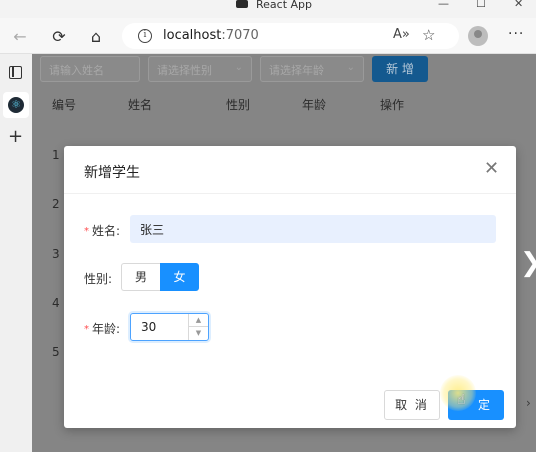  Describe the element at coordinates (184, 70) in the screenshot. I see `gender-filter-placeholder: 请选择性别` at that location.